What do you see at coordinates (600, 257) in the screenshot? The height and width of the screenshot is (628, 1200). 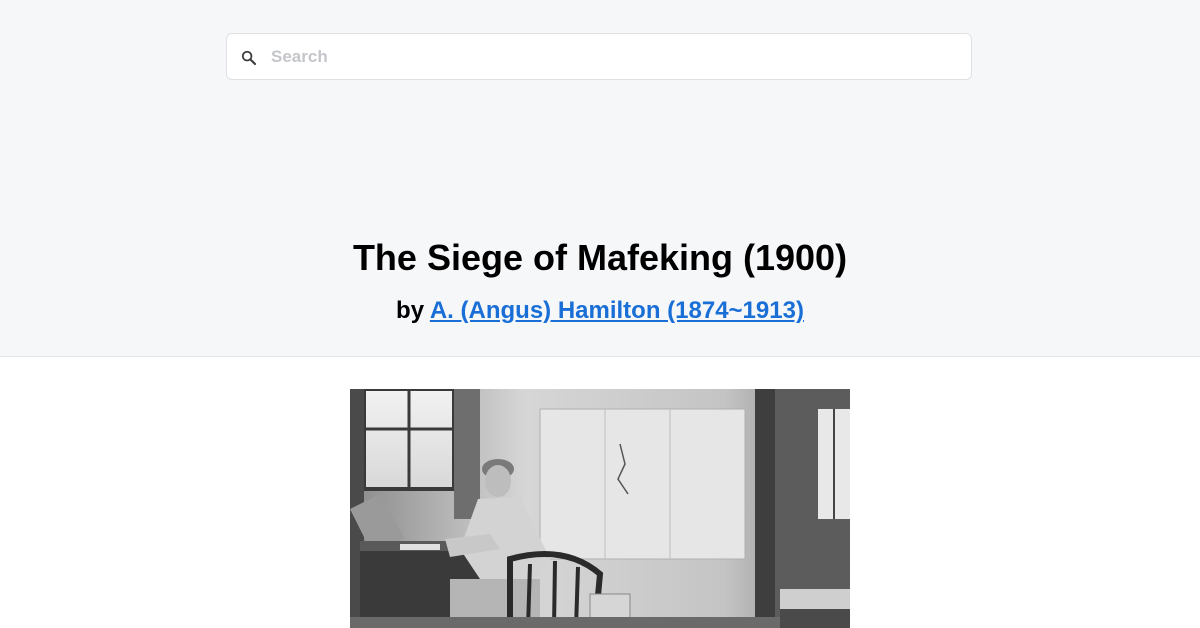 I see `book-title: The Siege of Mafeking (1900)` at bounding box center [600, 257].